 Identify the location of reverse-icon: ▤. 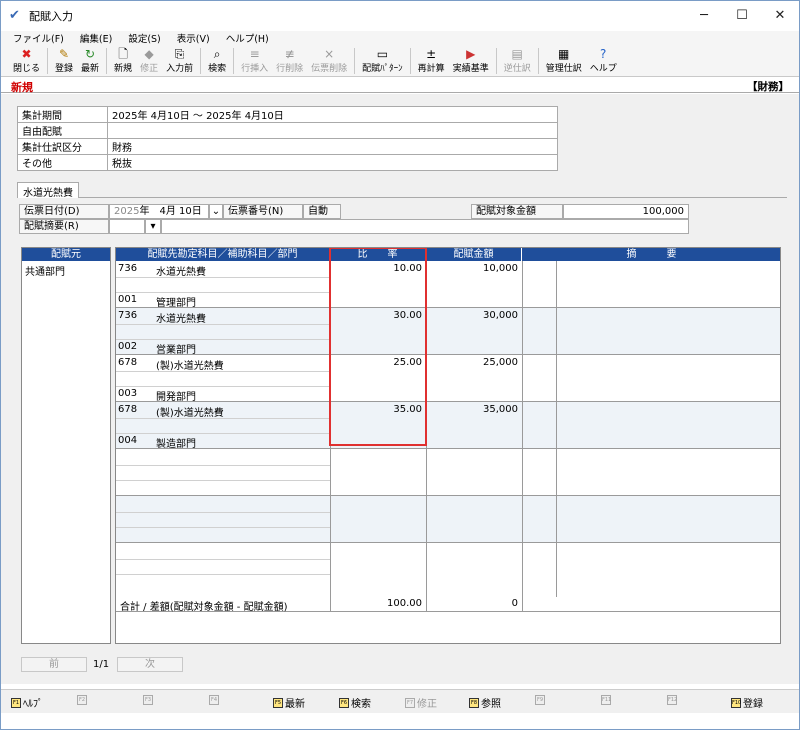
(517, 54).